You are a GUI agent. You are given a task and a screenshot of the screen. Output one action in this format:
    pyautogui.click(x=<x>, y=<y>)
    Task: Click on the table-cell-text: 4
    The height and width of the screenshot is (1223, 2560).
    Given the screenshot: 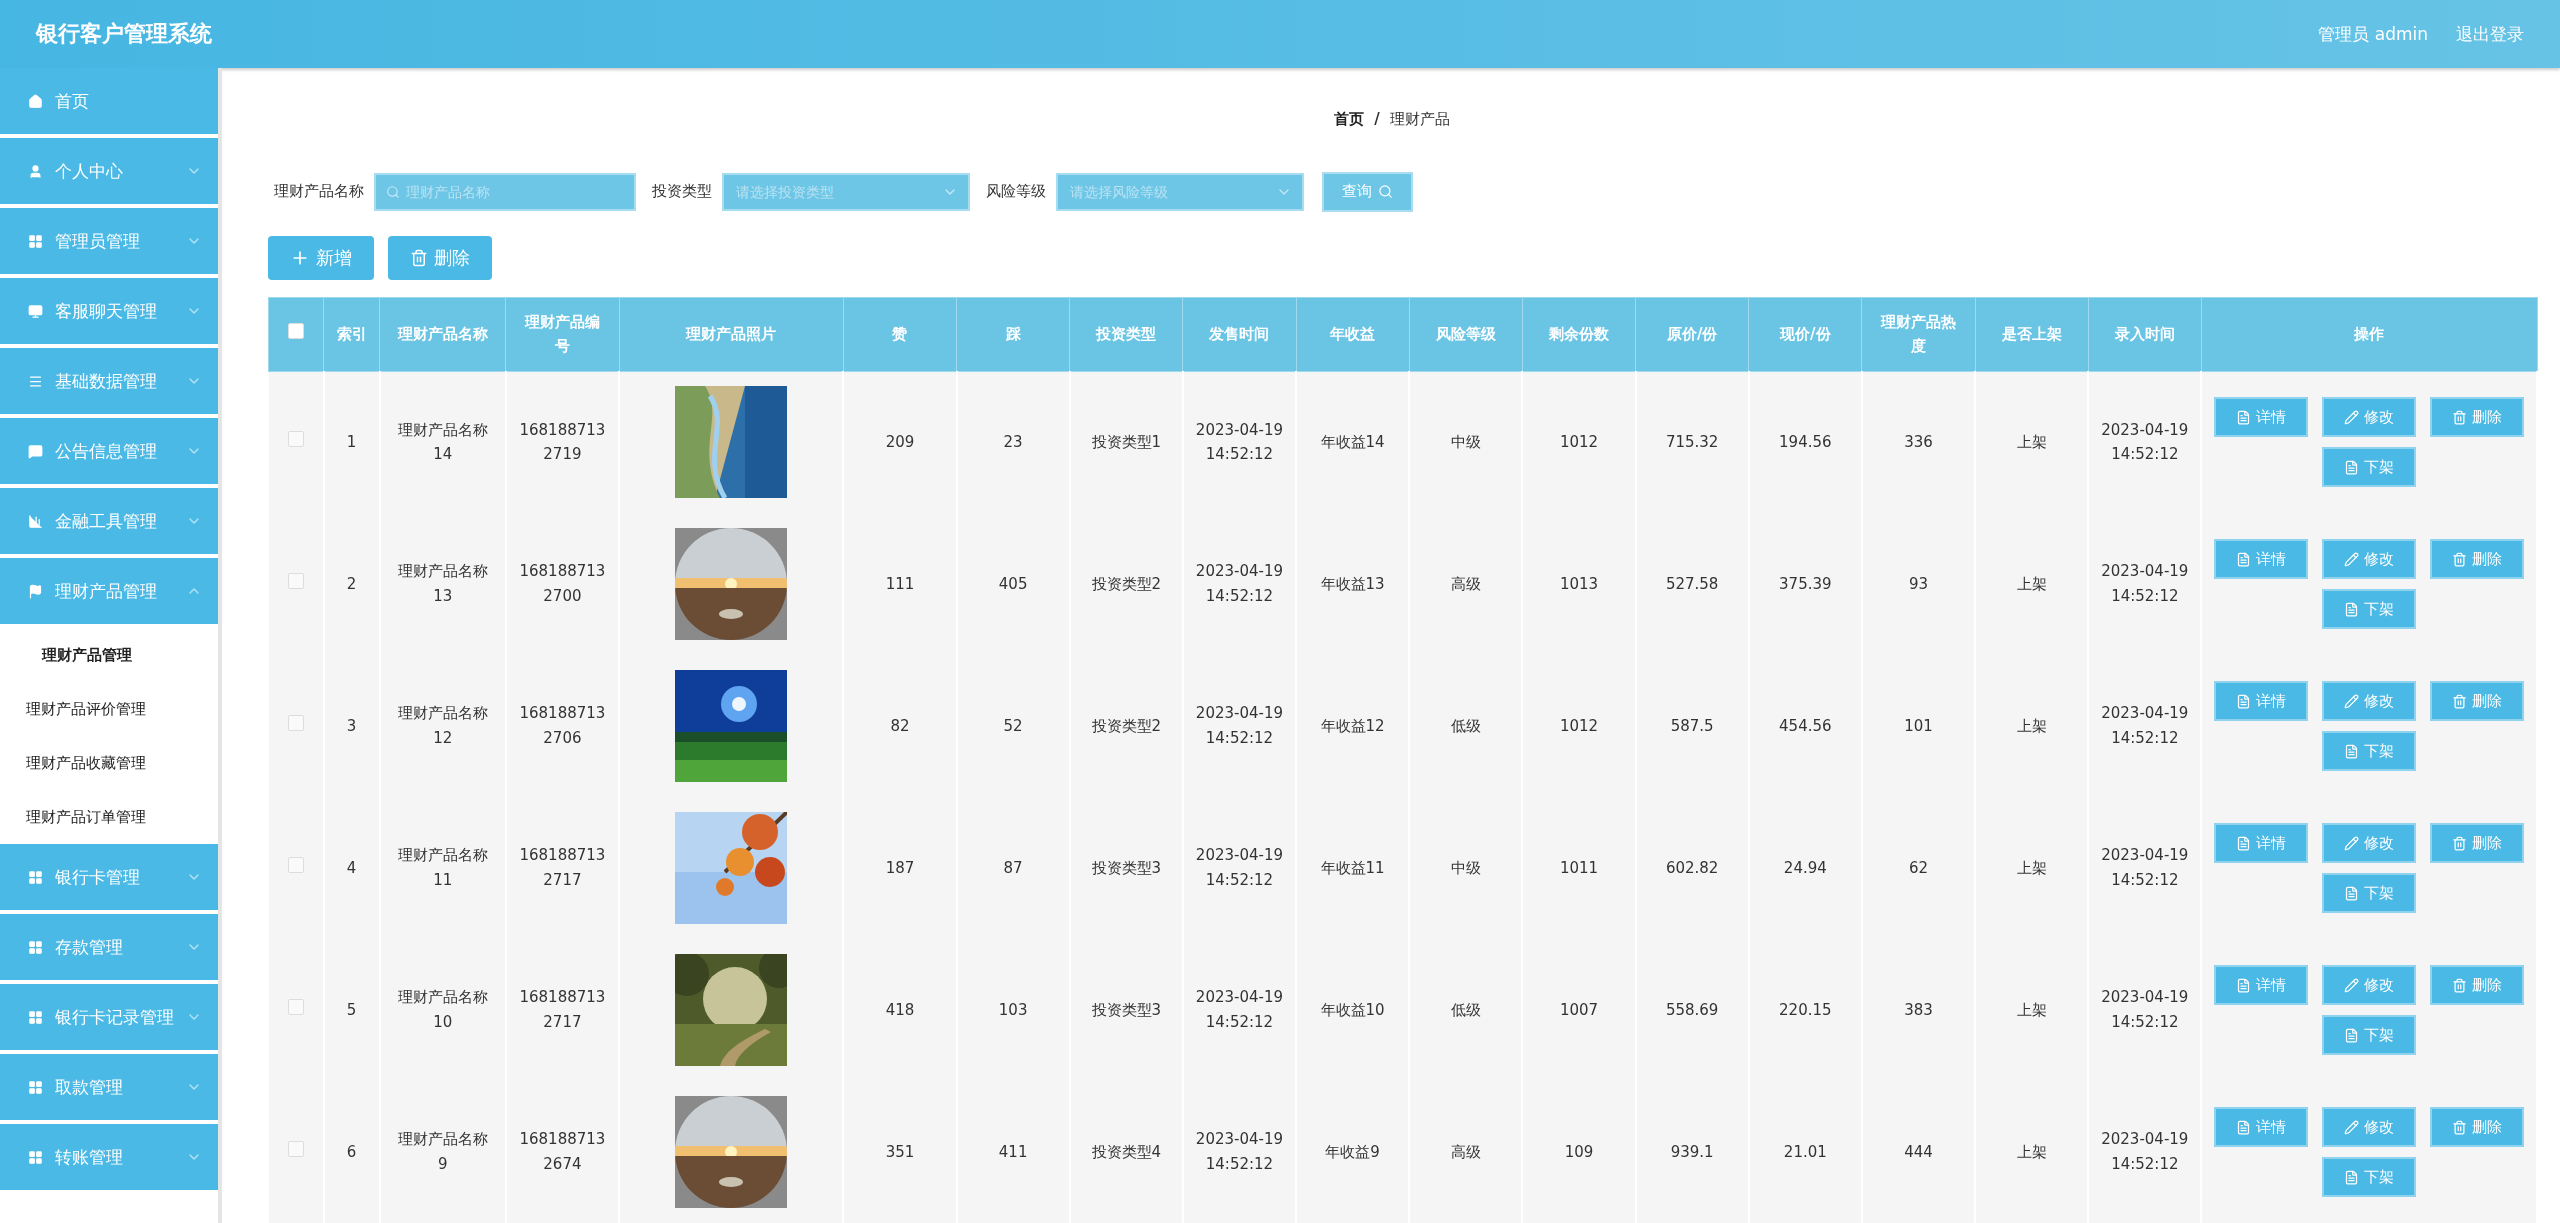 What is the action you would take?
    pyautogui.click(x=351, y=868)
    